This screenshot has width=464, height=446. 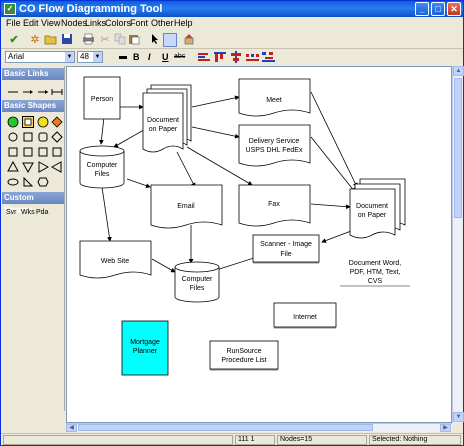 What do you see at coordinates (28, 137) in the screenshot?
I see `square-shape-icon` at bounding box center [28, 137].